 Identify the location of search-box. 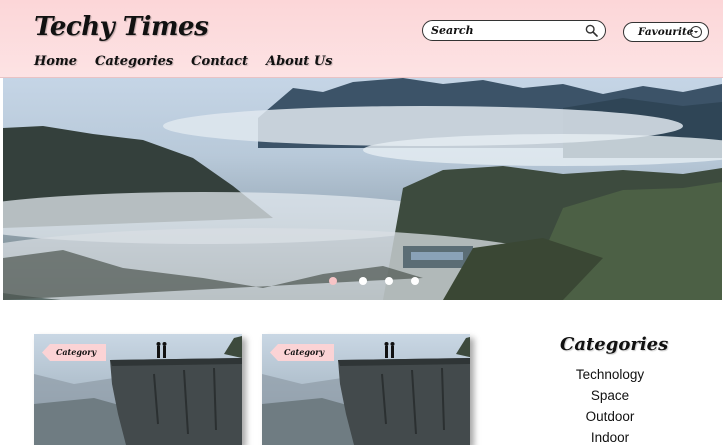
(514, 30).